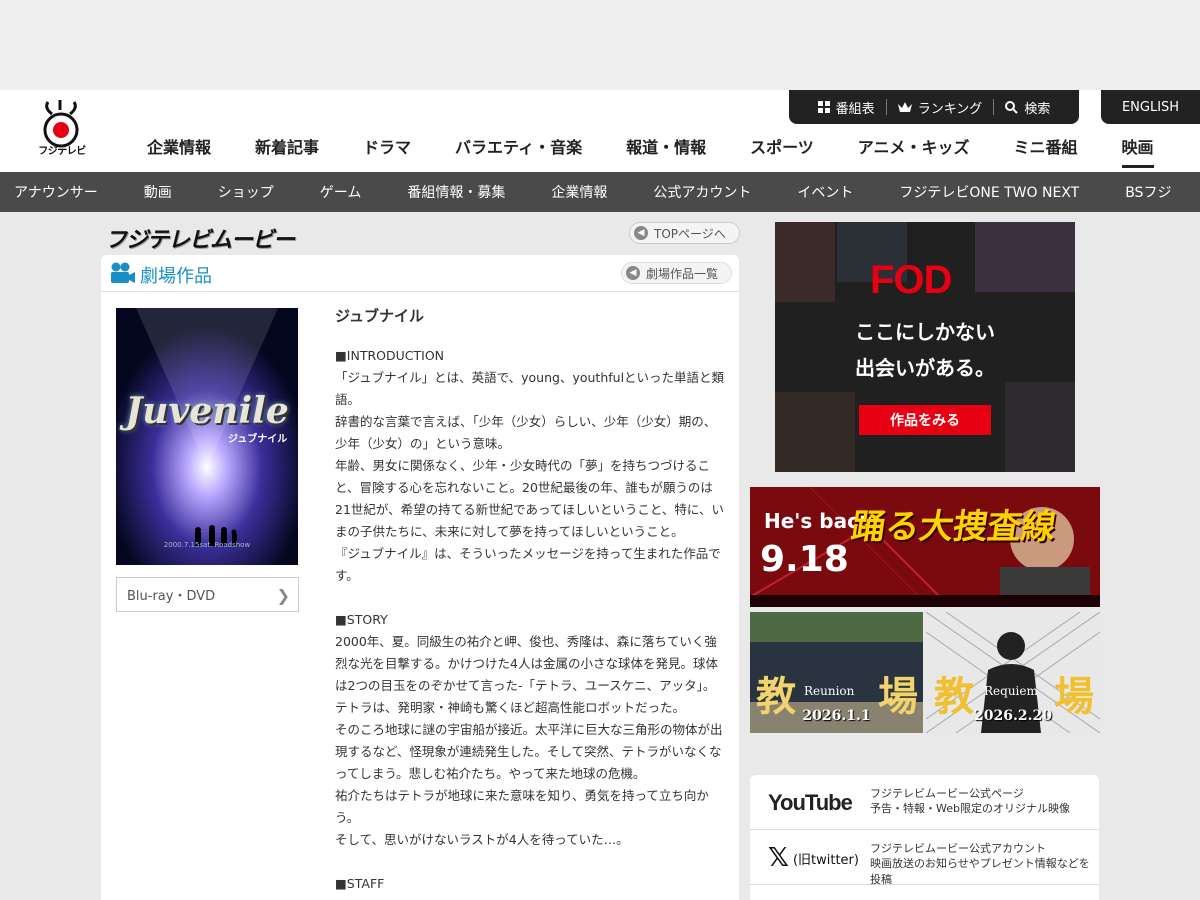 The image size is (1200, 900). What do you see at coordinates (989, 192) in the screenshot?
I see `subnav-one-two-next: フジテレビONE TWO NEXT` at bounding box center [989, 192].